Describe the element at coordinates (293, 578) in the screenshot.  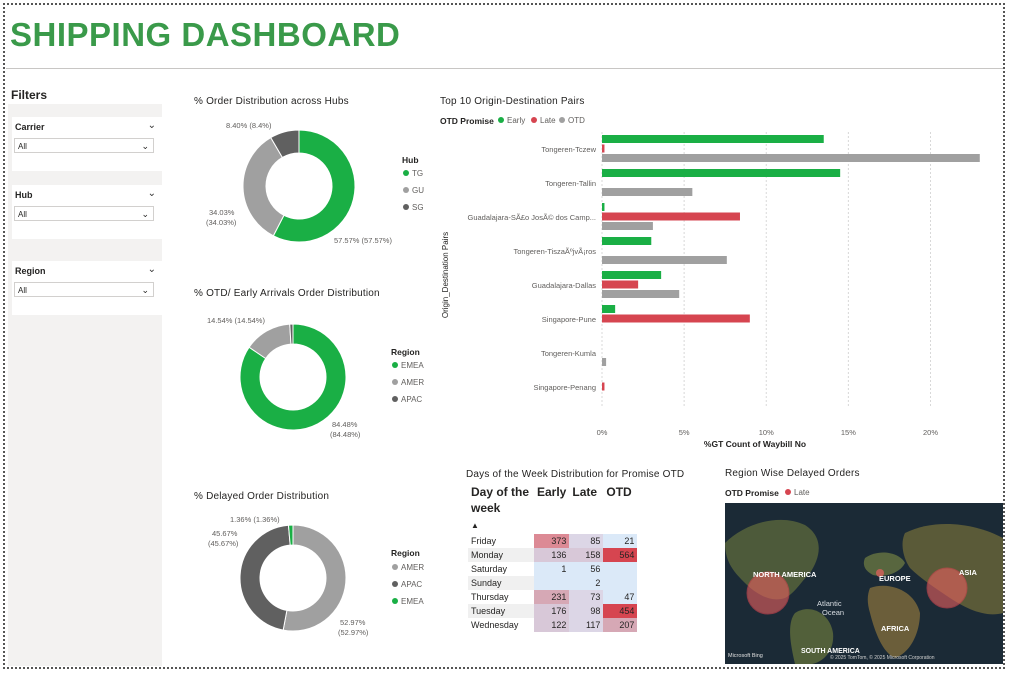
I see `delayed-donut-chart` at that location.